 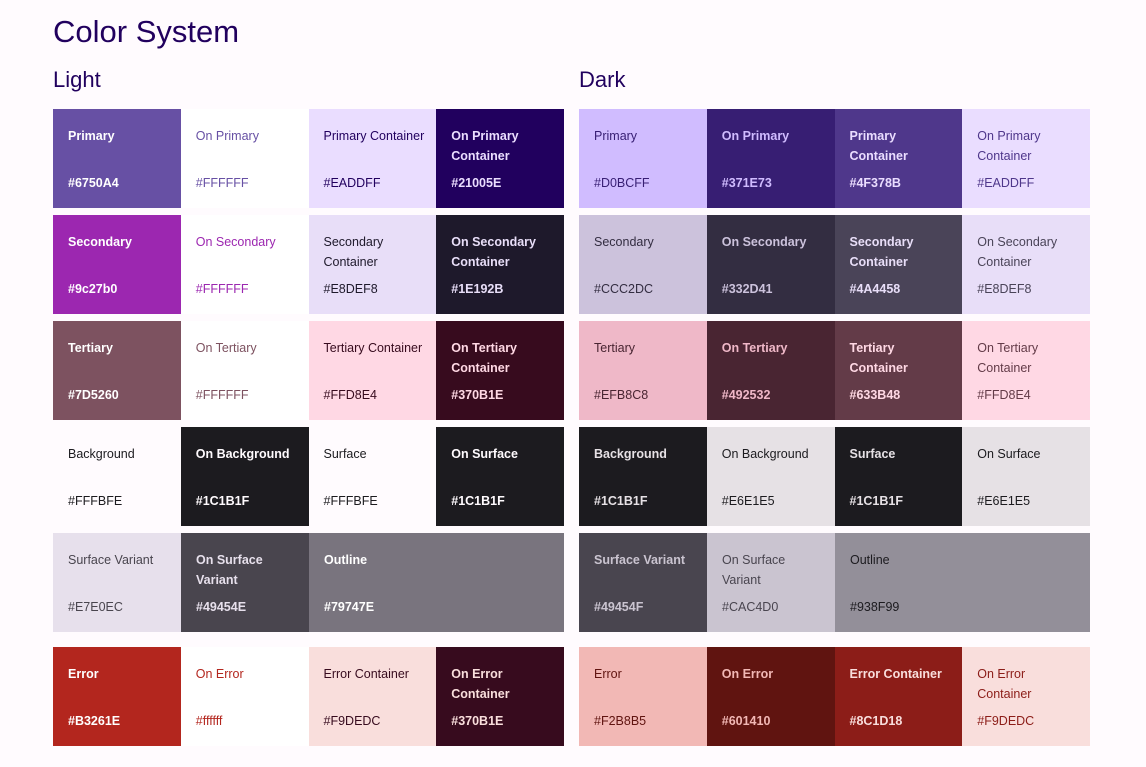 What do you see at coordinates (770, 476) in the screenshot?
I see `dark-swatch-on-background: On Background #E6E1E5` at bounding box center [770, 476].